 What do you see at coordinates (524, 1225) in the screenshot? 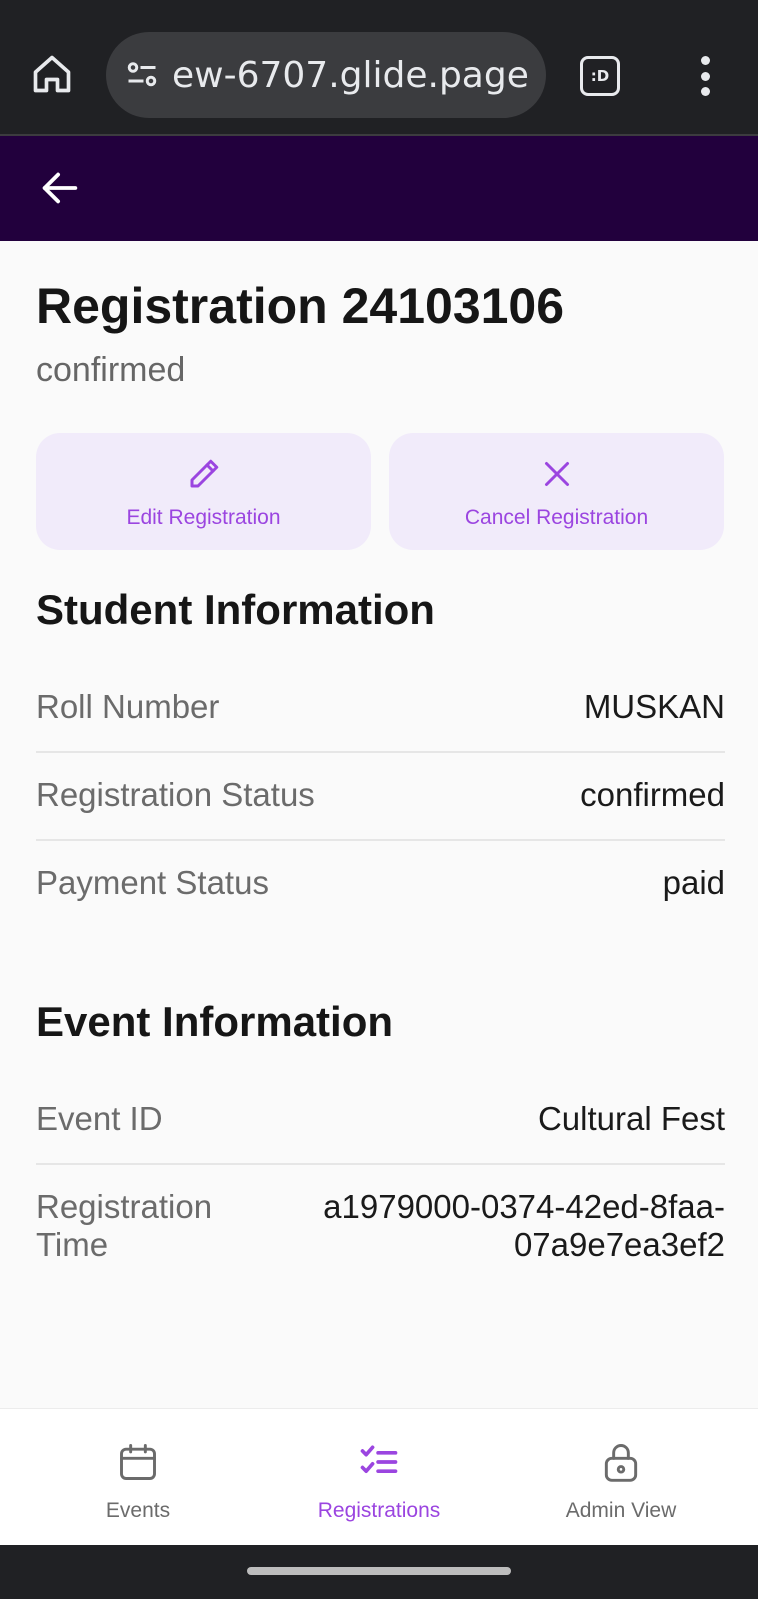
I see `registration-time-value: a1979000-0374-42ed-8faa- 07a9e7ea3ef2` at bounding box center [524, 1225].